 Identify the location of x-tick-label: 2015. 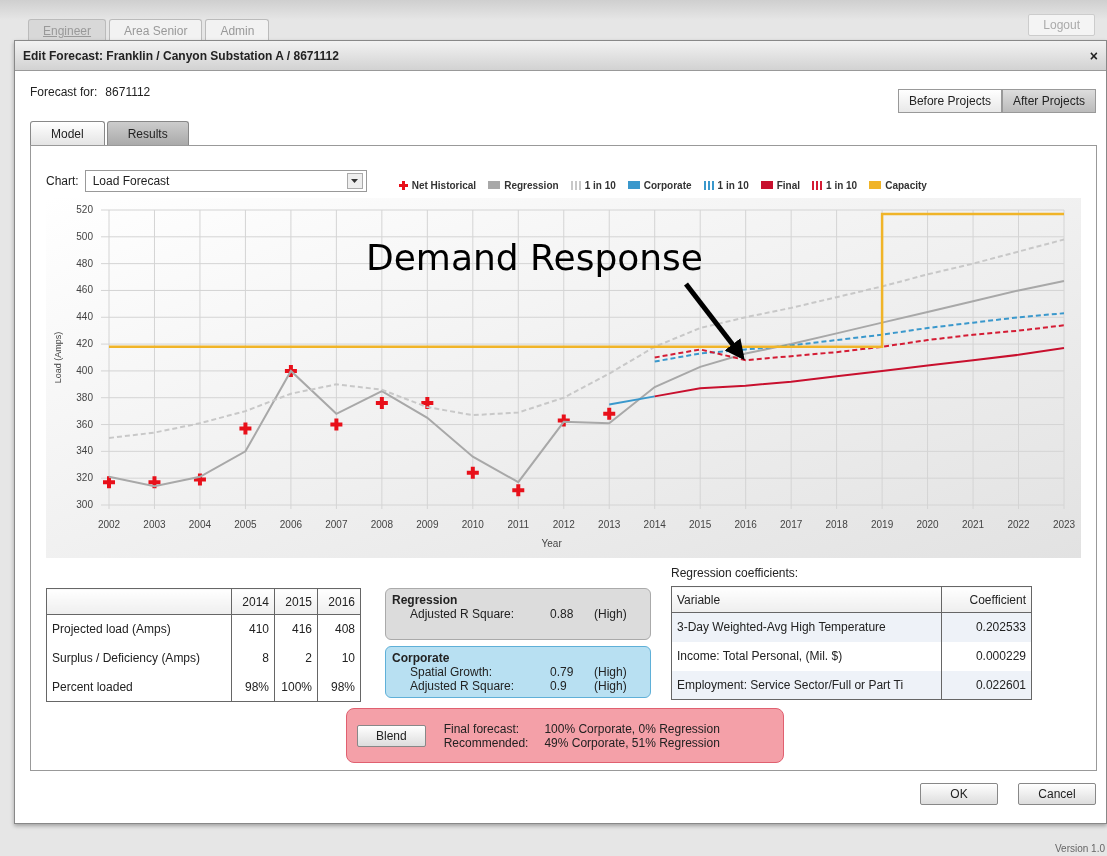
(700, 524).